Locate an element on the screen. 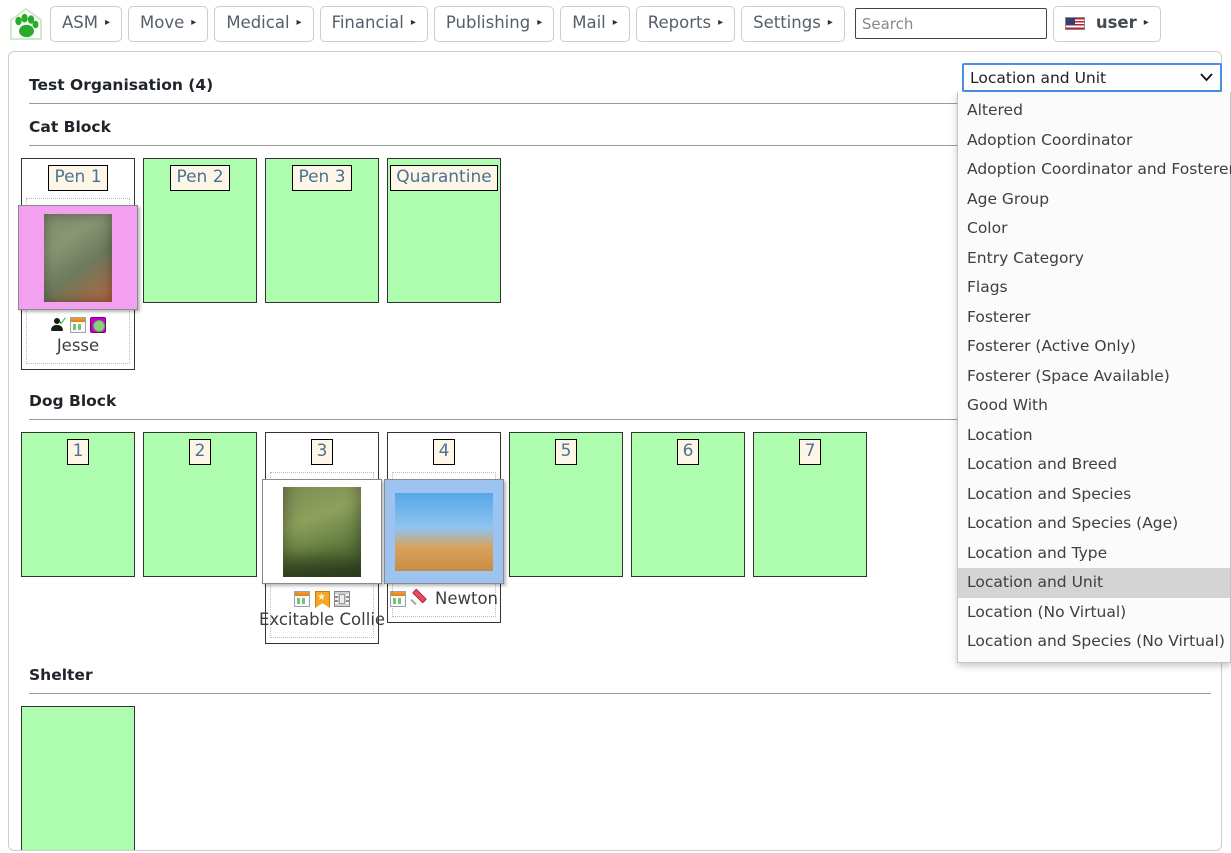 The height and width of the screenshot is (853, 1231). unit-pen-2: Pen 2 is located at coordinates (200, 230).